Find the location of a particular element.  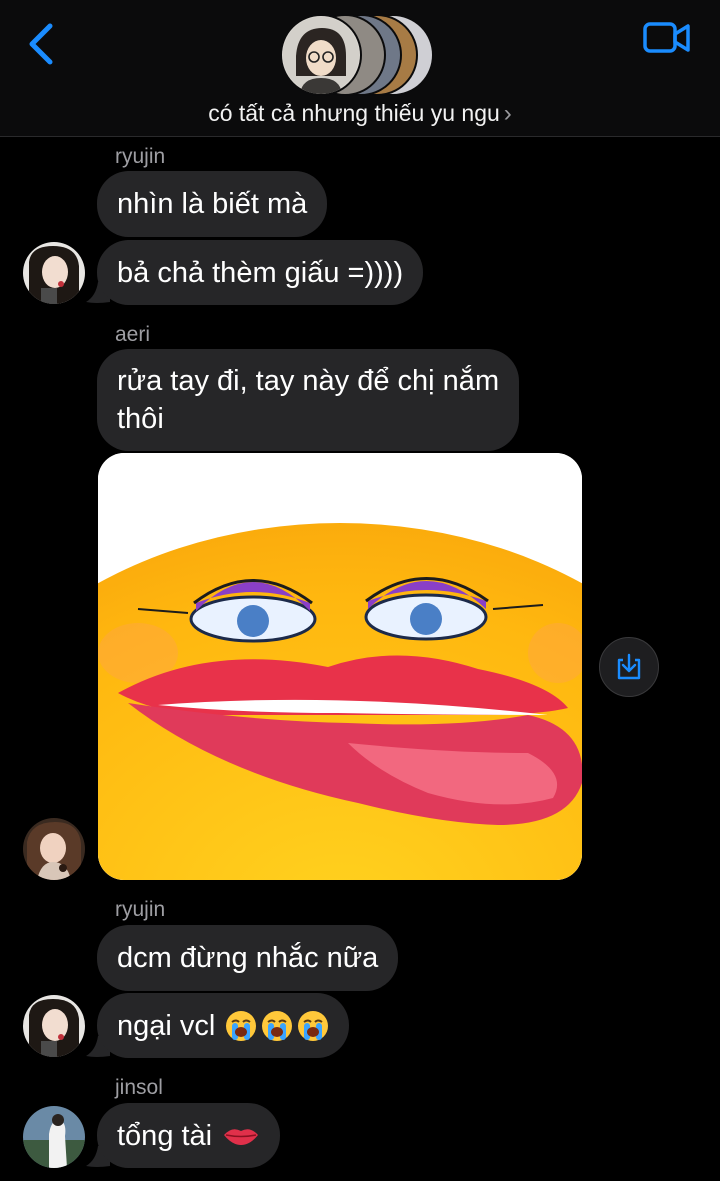

message-text: ngại vcl is located at coordinates (166, 1025).